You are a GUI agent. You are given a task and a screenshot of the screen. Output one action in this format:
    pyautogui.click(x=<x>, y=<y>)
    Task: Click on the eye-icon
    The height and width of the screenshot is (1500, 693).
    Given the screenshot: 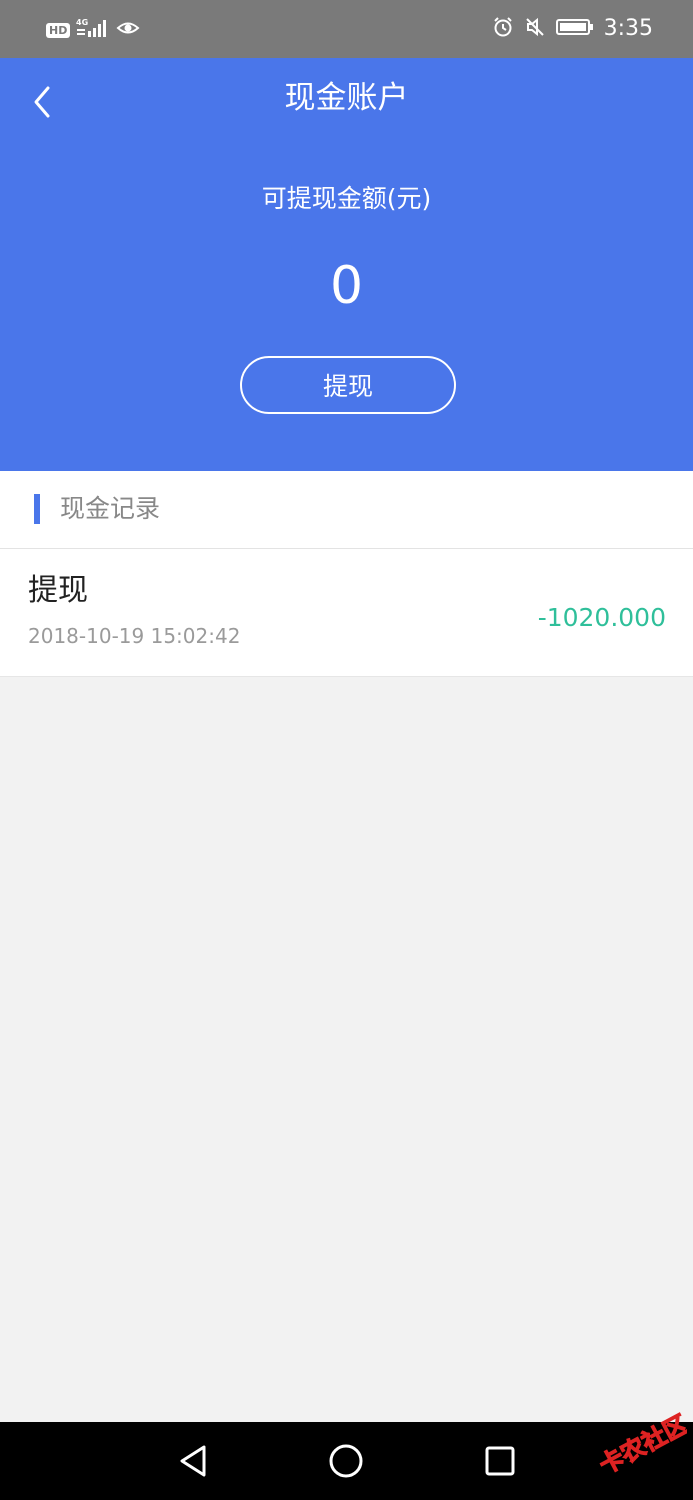 What is the action you would take?
    pyautogui.click(x=128, y=30)
    